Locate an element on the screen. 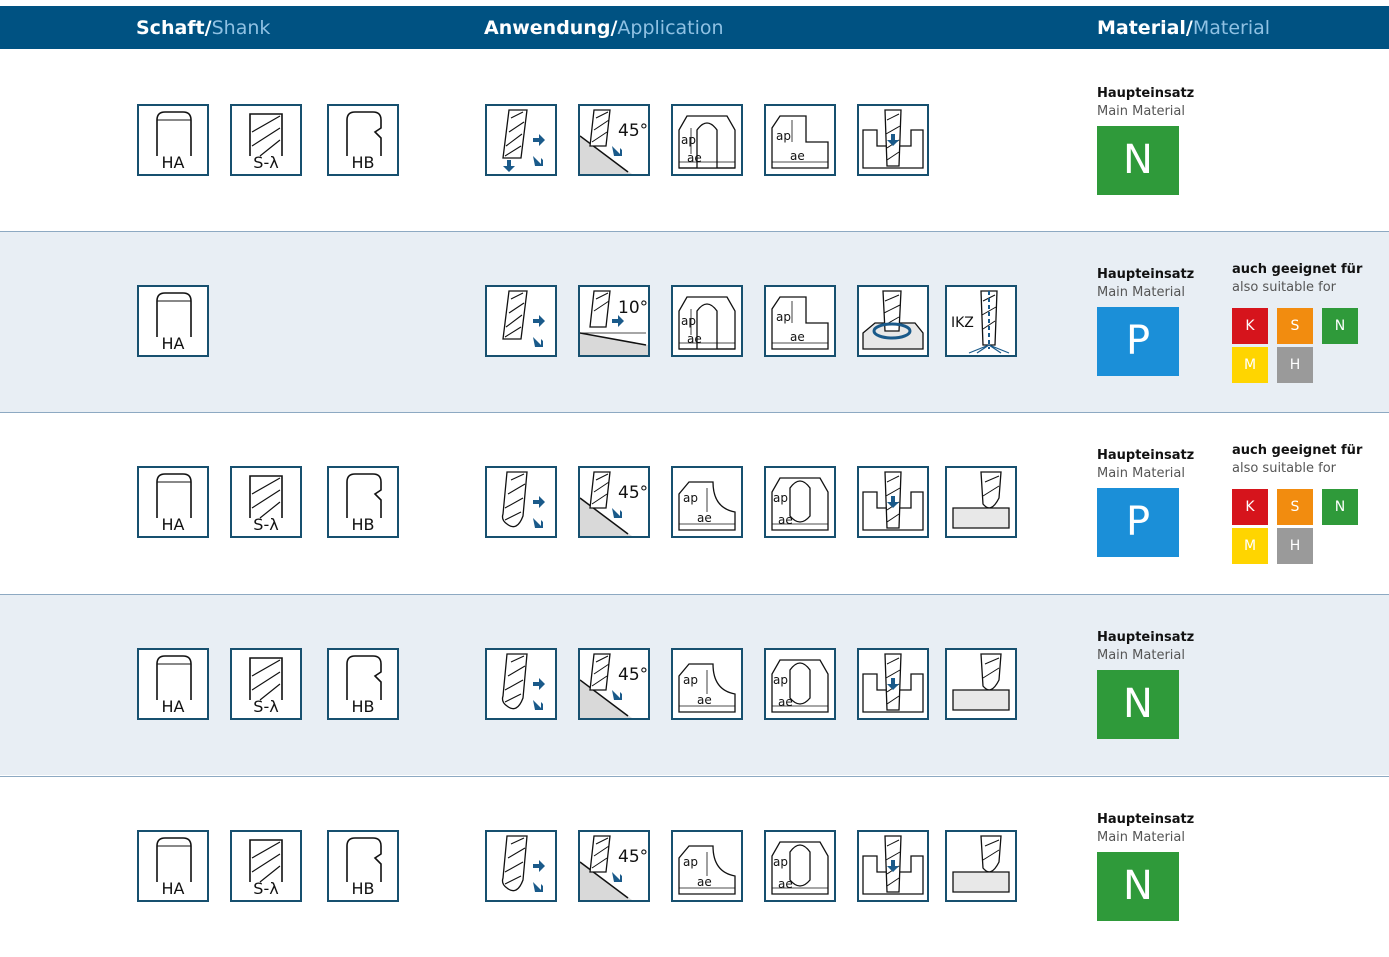  header-shank: Schaft/Shank is located at coordinates (203, 28).